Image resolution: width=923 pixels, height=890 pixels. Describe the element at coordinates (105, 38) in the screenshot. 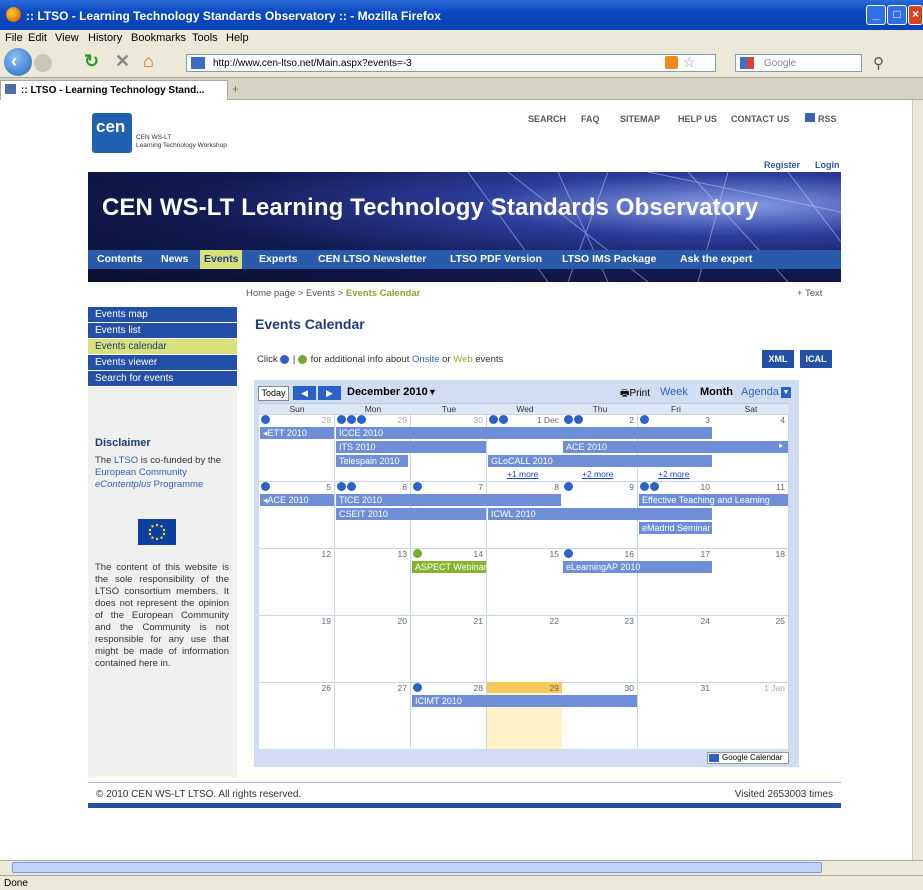

I see `menu-history: History` at that location.